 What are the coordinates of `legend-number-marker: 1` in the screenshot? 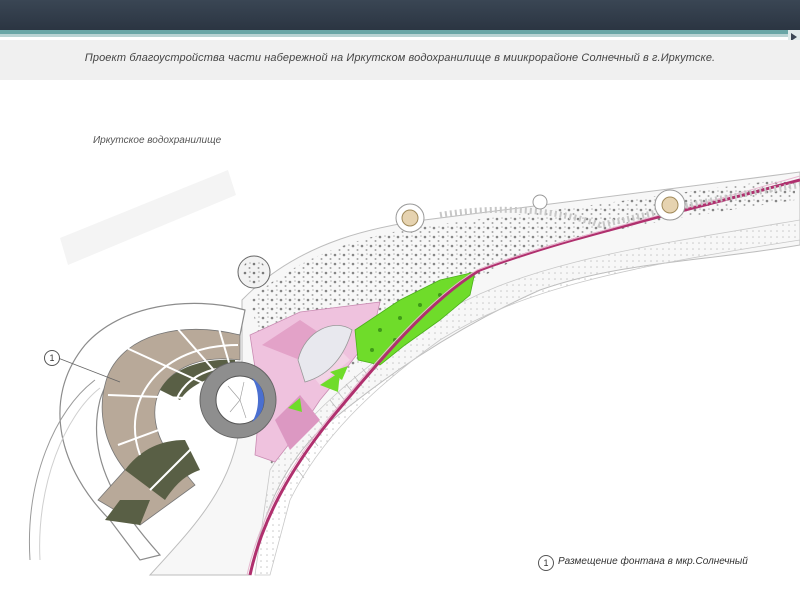 It's located at (546, 563).